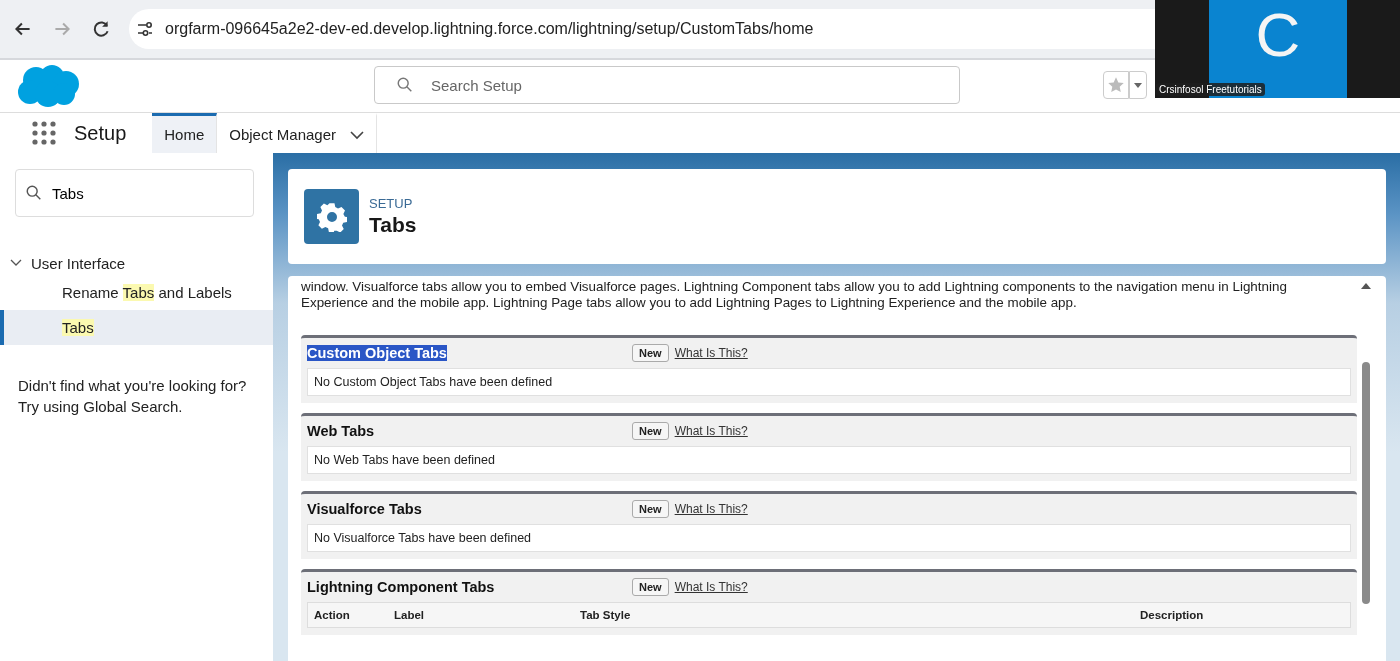 The width and height of the screenshot is (1400, 661). What do you see at coordinates (136, 263) in the screenshot?
I see `tree-node: User Interface` at bounding box center [136, 263].